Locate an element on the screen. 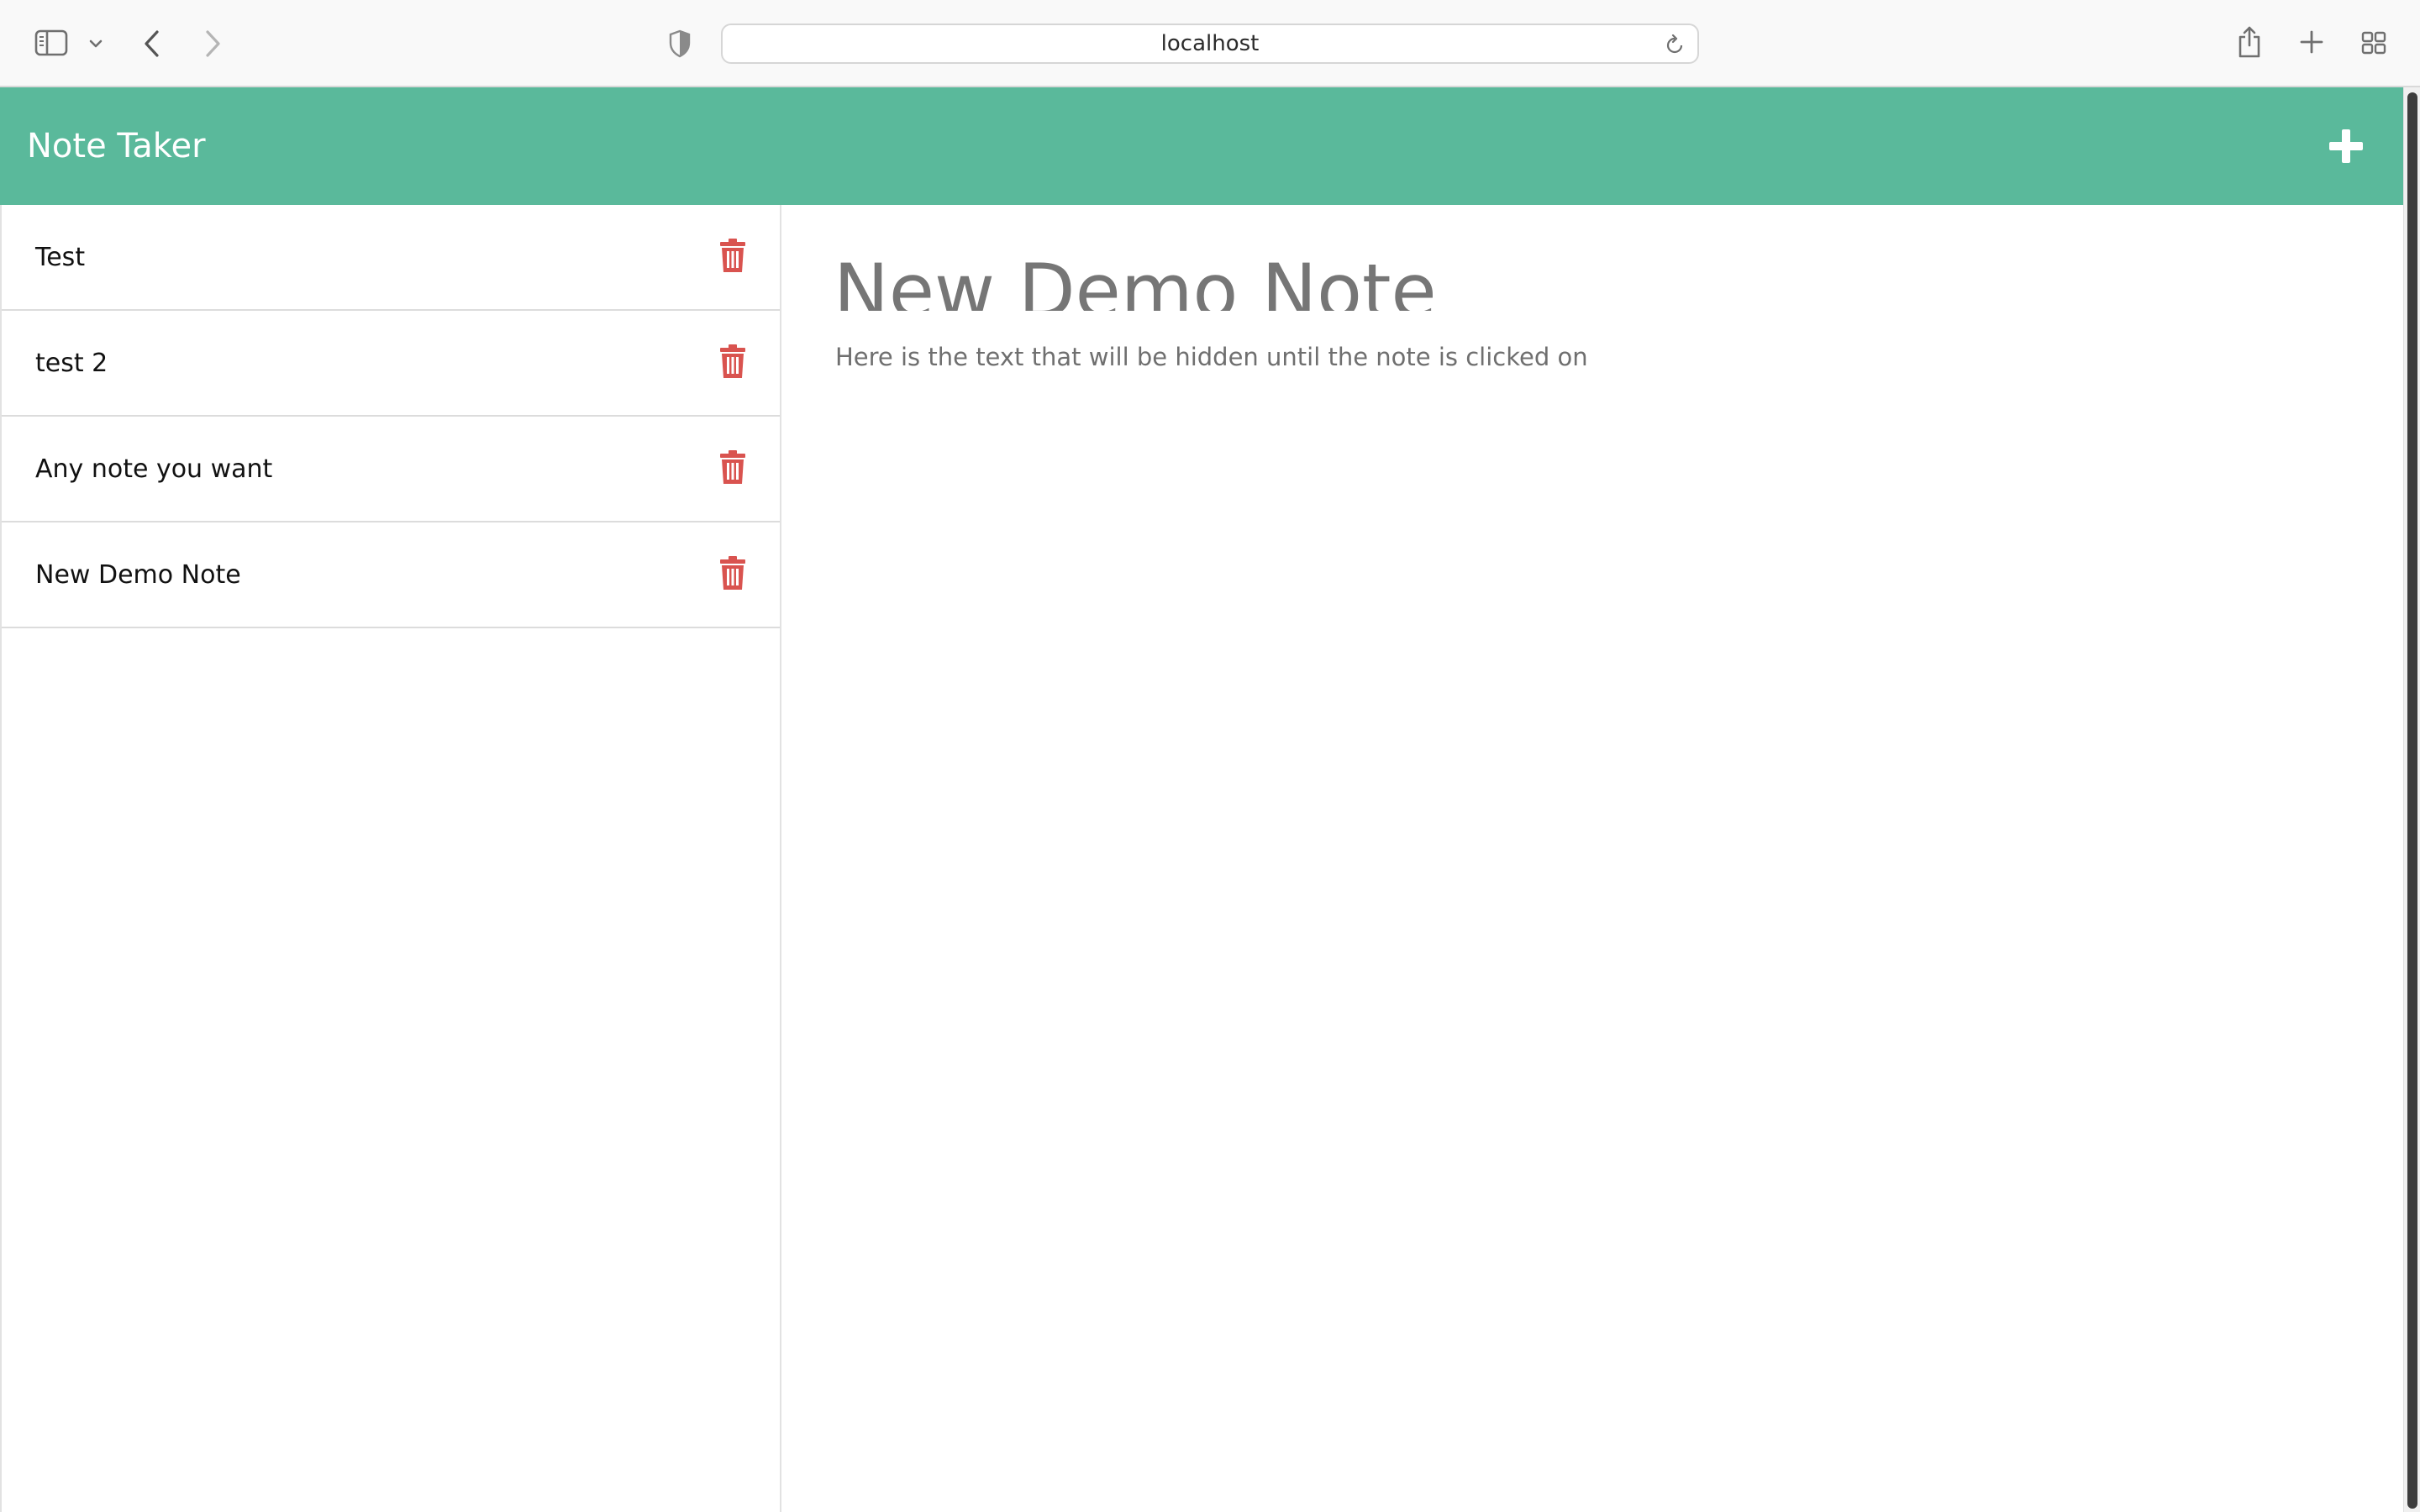 This screenshot has width=2420, height=1512. list-item: test 2 is located at coordinates (391, 364).